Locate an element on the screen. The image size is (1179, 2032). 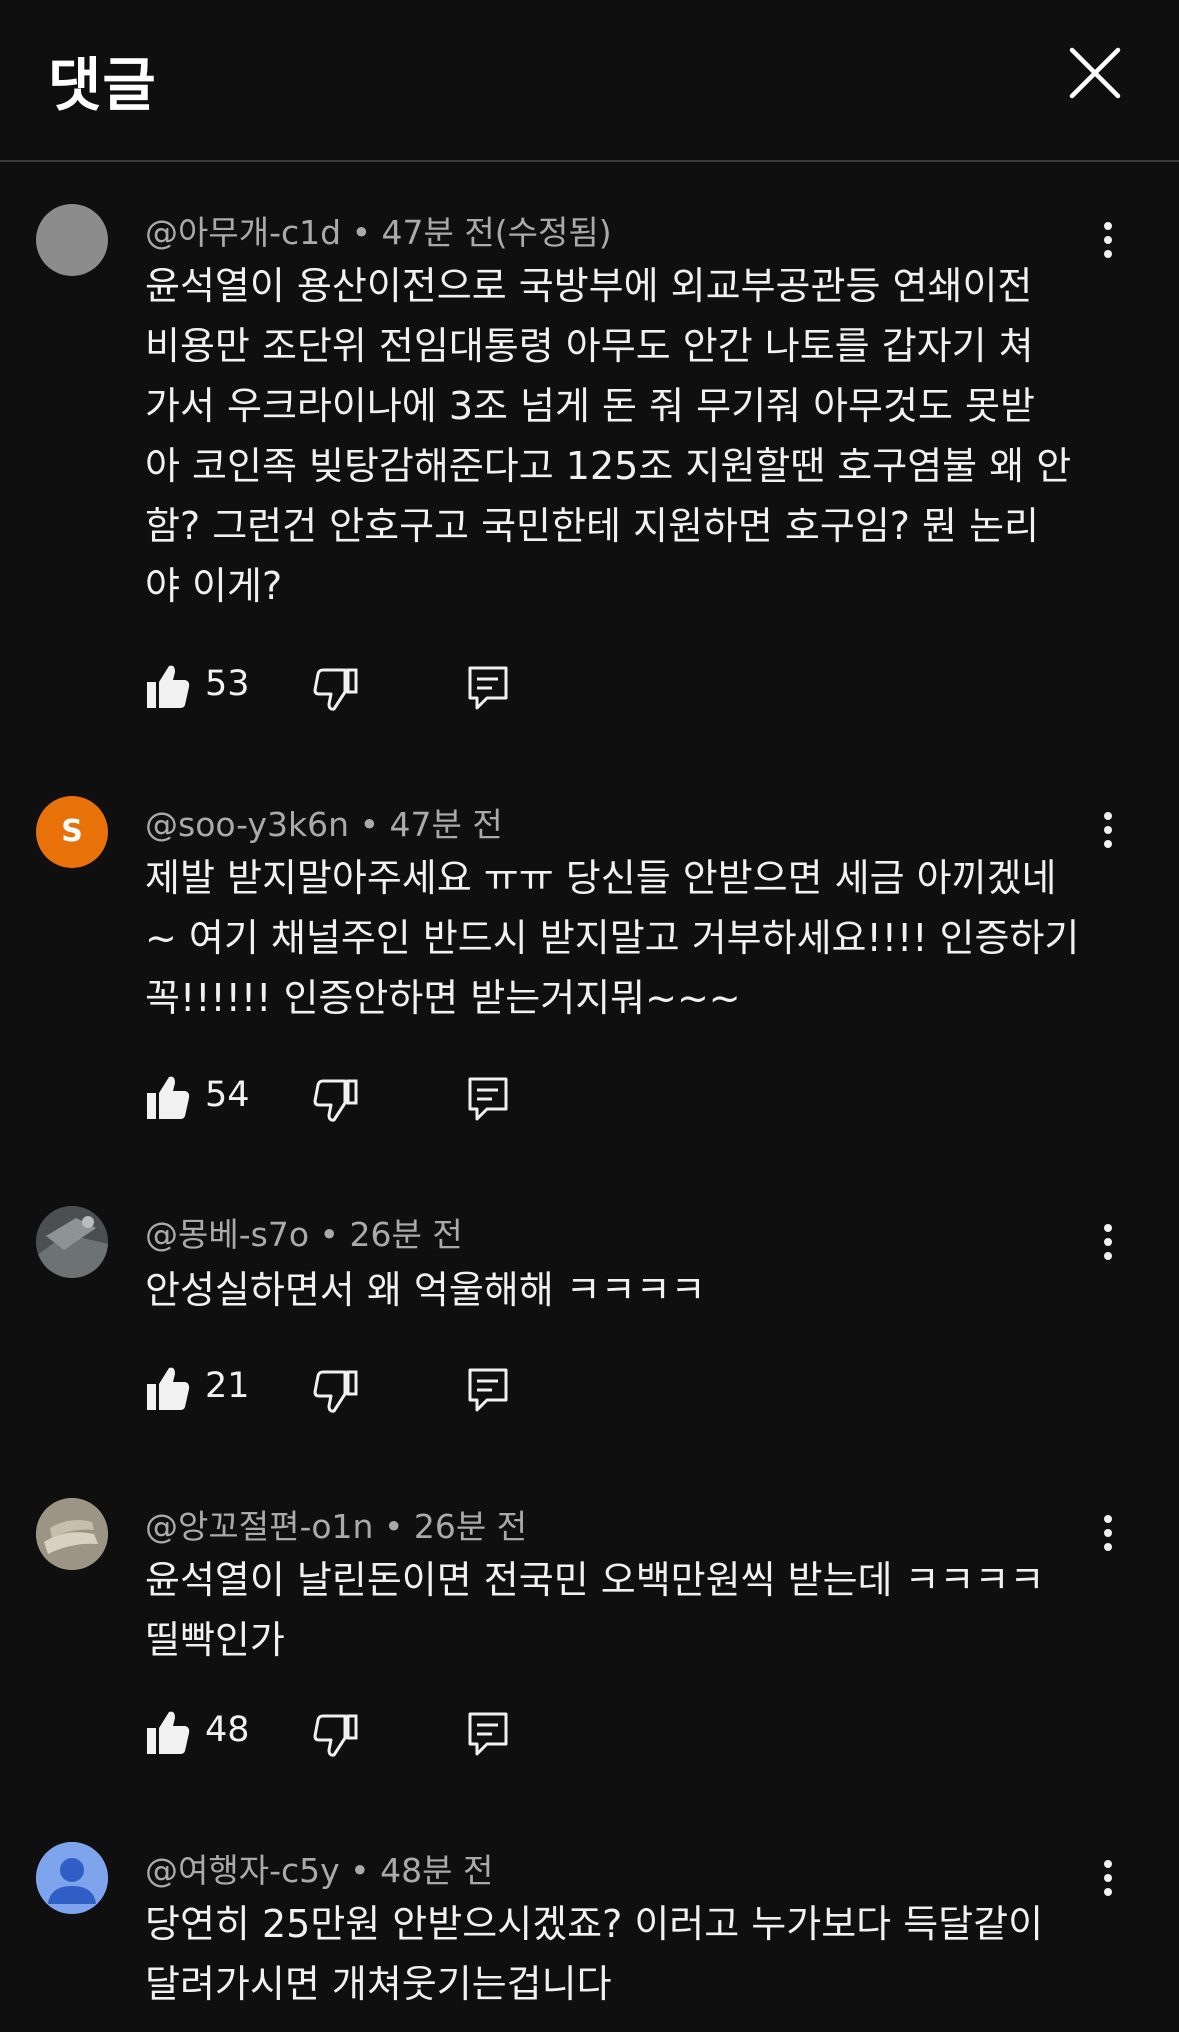
like-count: 54 is located at coordinates (227, 1095).